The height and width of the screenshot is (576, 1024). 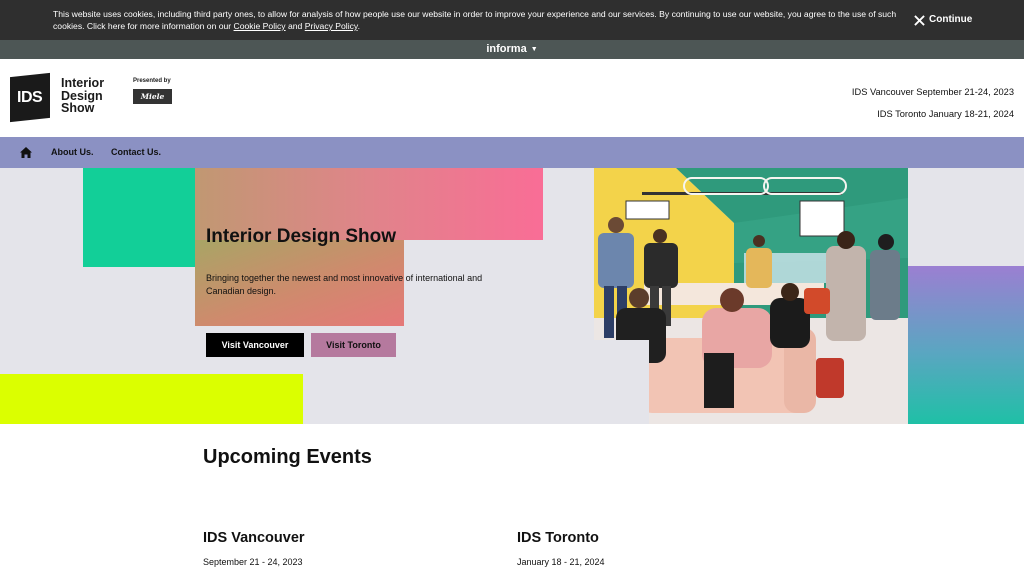 What do you see at coordinates (932, 92) in the screenshot?
I see `date-vancouver: IDS Vancouver September 21-24, 2023` at bounding box center [932, 92].